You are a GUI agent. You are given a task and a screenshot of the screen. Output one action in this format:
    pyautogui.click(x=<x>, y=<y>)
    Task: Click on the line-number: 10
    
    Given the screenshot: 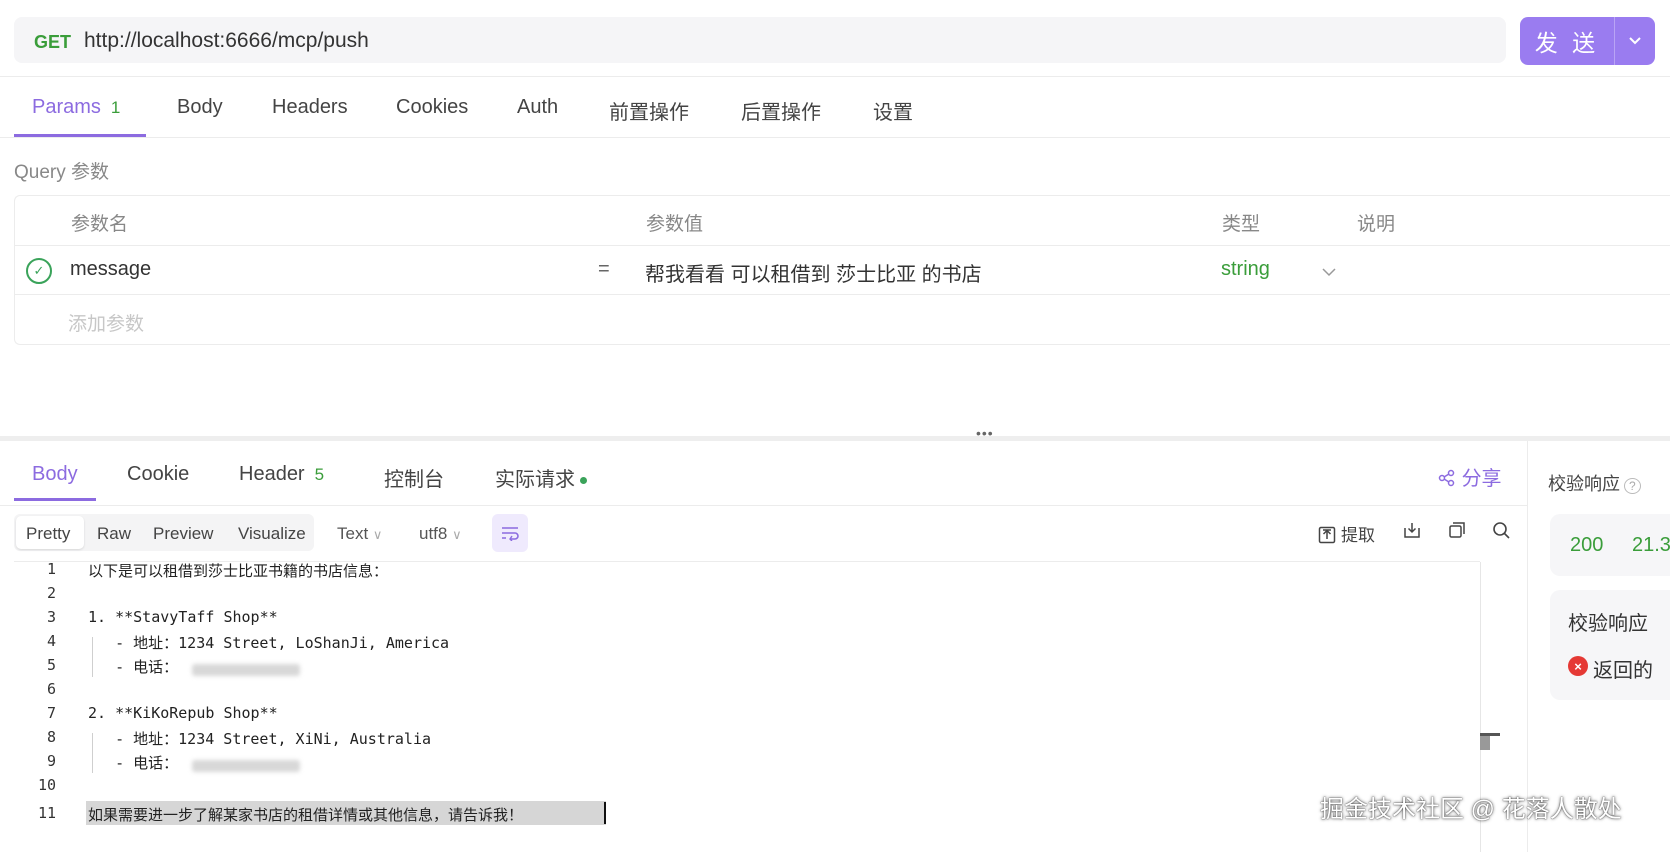 What is the action you would take?
    pyautogui.click(x=46, y=785)
    